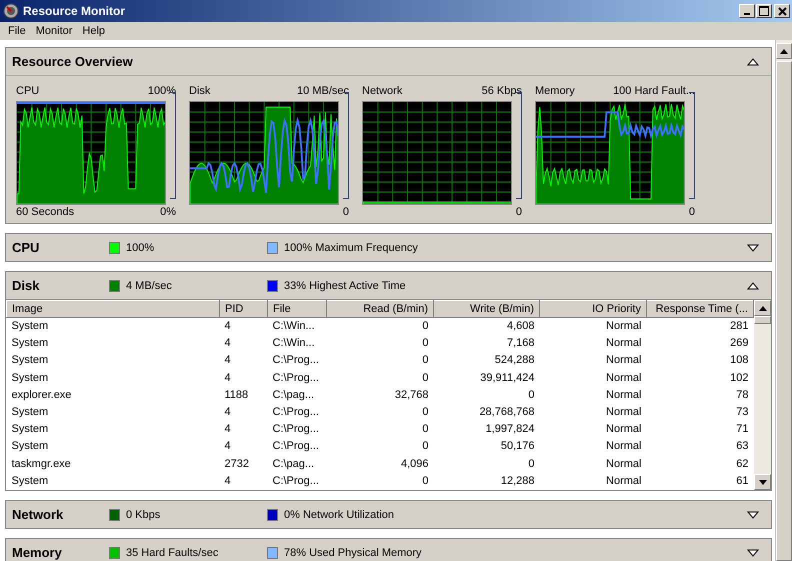 This screenshot has height=561, width=792. What do you see at coordinates (415, 464) in the screenshot?
I see `table-cell-text: 4,096` at bounding box center [415, 464].